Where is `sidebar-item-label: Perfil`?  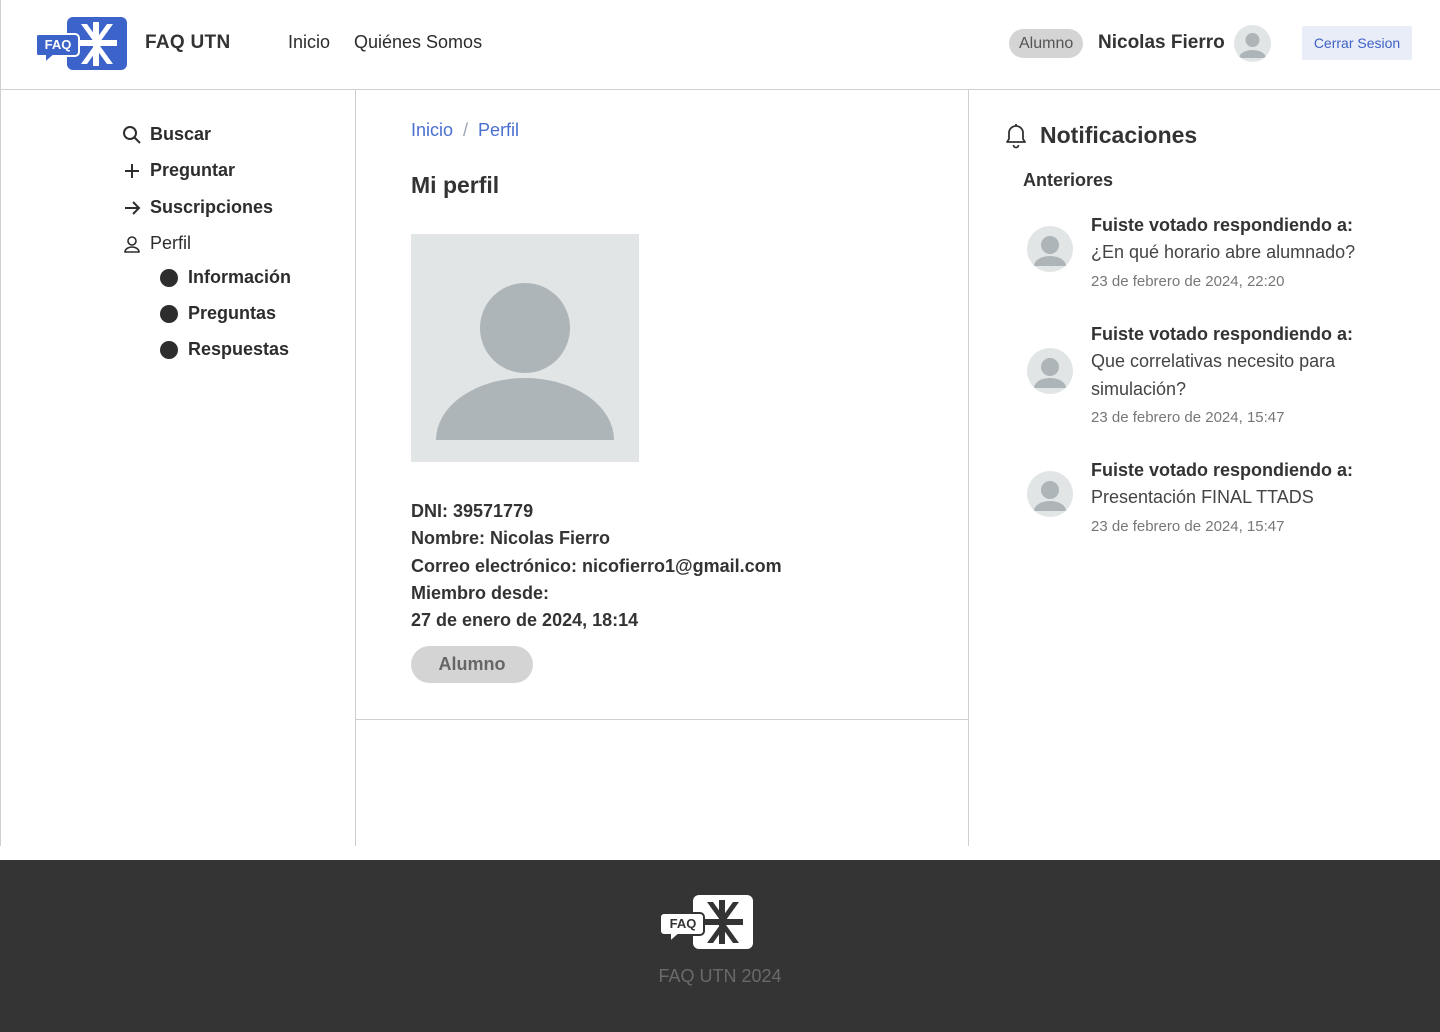 sidebar-item-label: Perfil is located at coordinates (171, 243).